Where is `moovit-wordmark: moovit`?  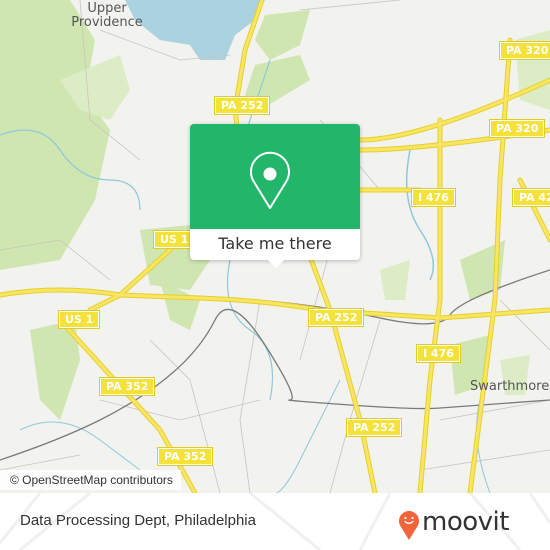
moovit-wordmark: moovit is located at coordinates (465, 522).